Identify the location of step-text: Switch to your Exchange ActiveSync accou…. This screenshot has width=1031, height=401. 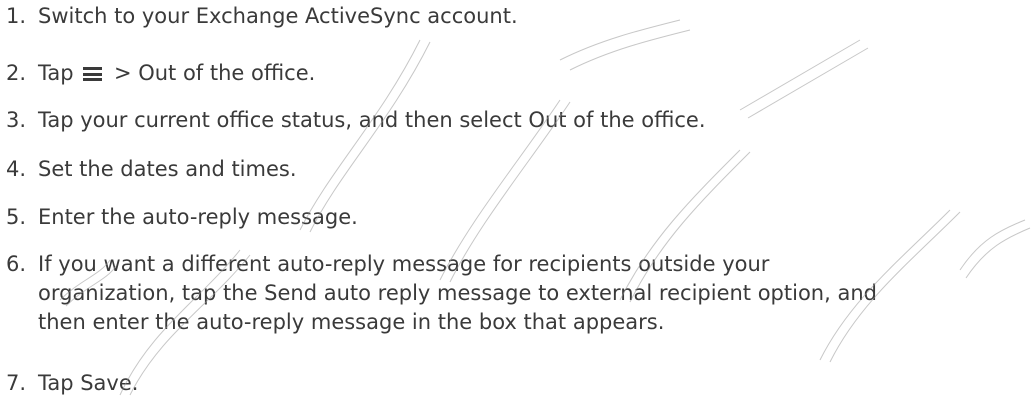
(278, 16).